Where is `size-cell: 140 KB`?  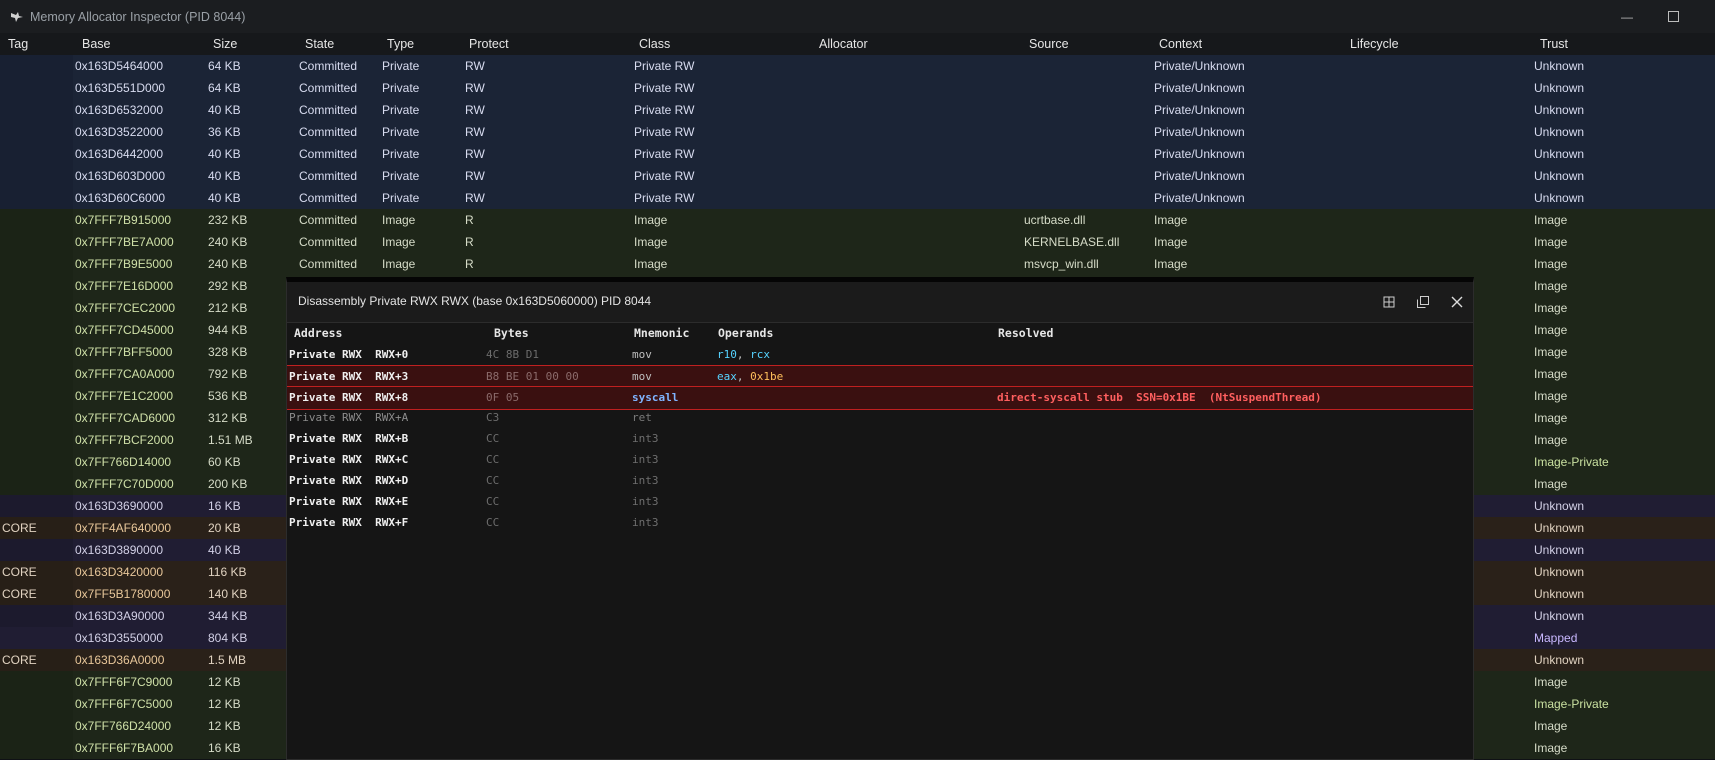 size-cell: 140 KB is located at coordinates (228, 594).